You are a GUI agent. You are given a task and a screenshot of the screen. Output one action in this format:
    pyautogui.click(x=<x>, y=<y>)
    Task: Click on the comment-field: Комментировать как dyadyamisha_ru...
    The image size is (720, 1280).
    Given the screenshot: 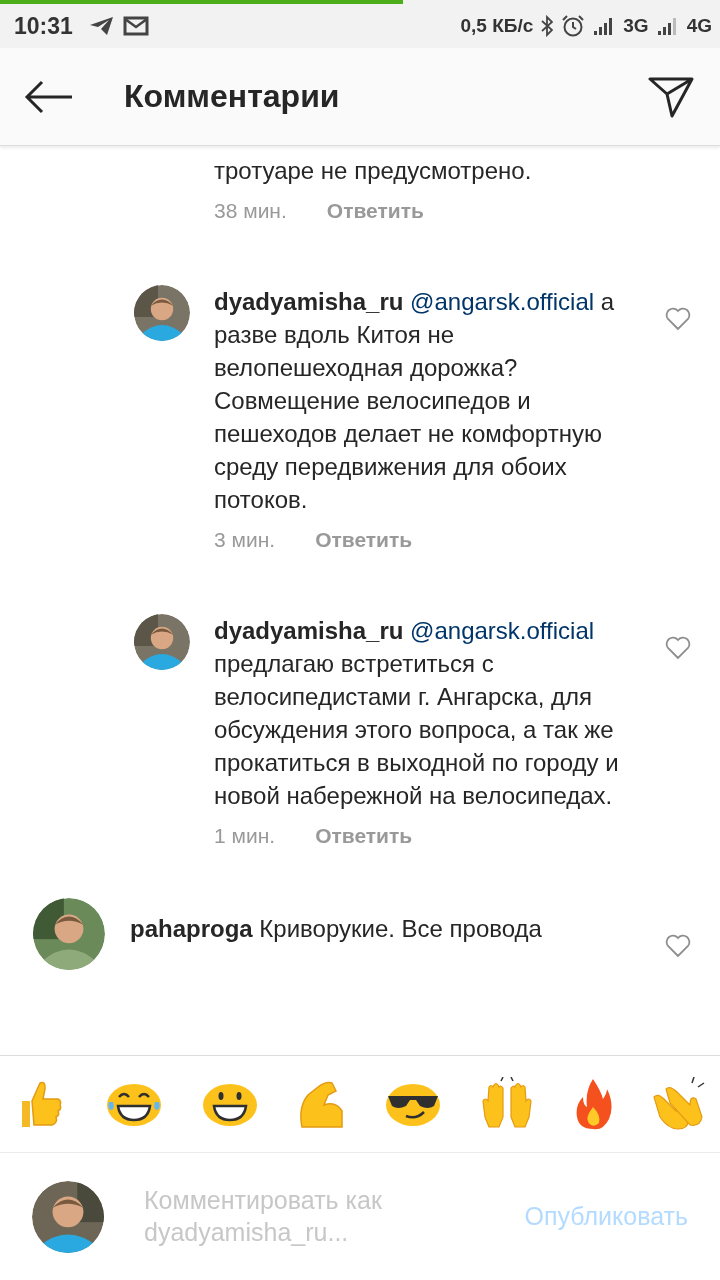 What is the action you would take?
    pyautogui.click(x=314, y=1216)
    